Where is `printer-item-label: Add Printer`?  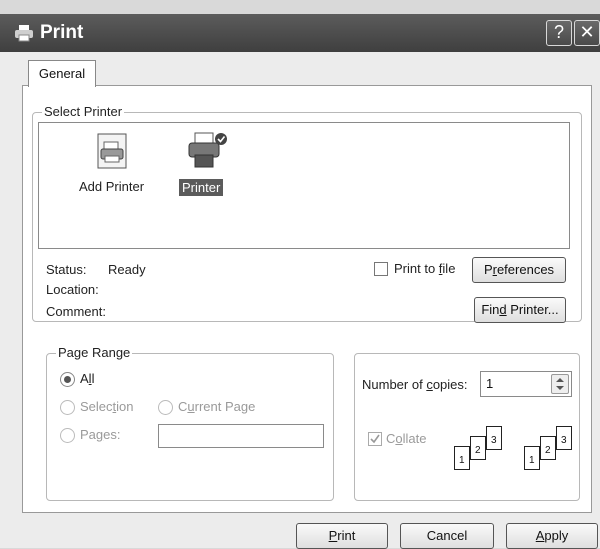 printer-item-label: Add Printer is located at coordinates (112, 186).